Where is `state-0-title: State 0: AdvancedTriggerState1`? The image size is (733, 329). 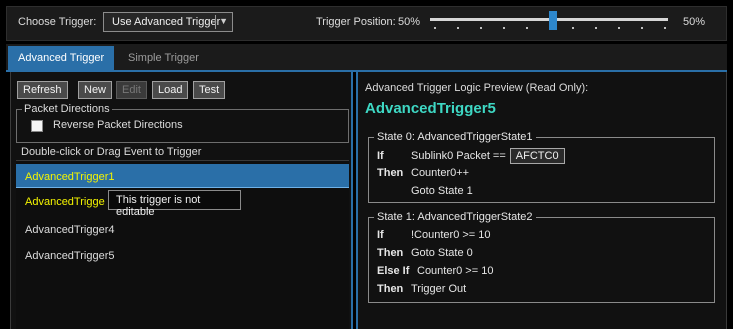 state-0-title: State 0: AdvancedTriggerState1 is located at coordinates (455, 137).